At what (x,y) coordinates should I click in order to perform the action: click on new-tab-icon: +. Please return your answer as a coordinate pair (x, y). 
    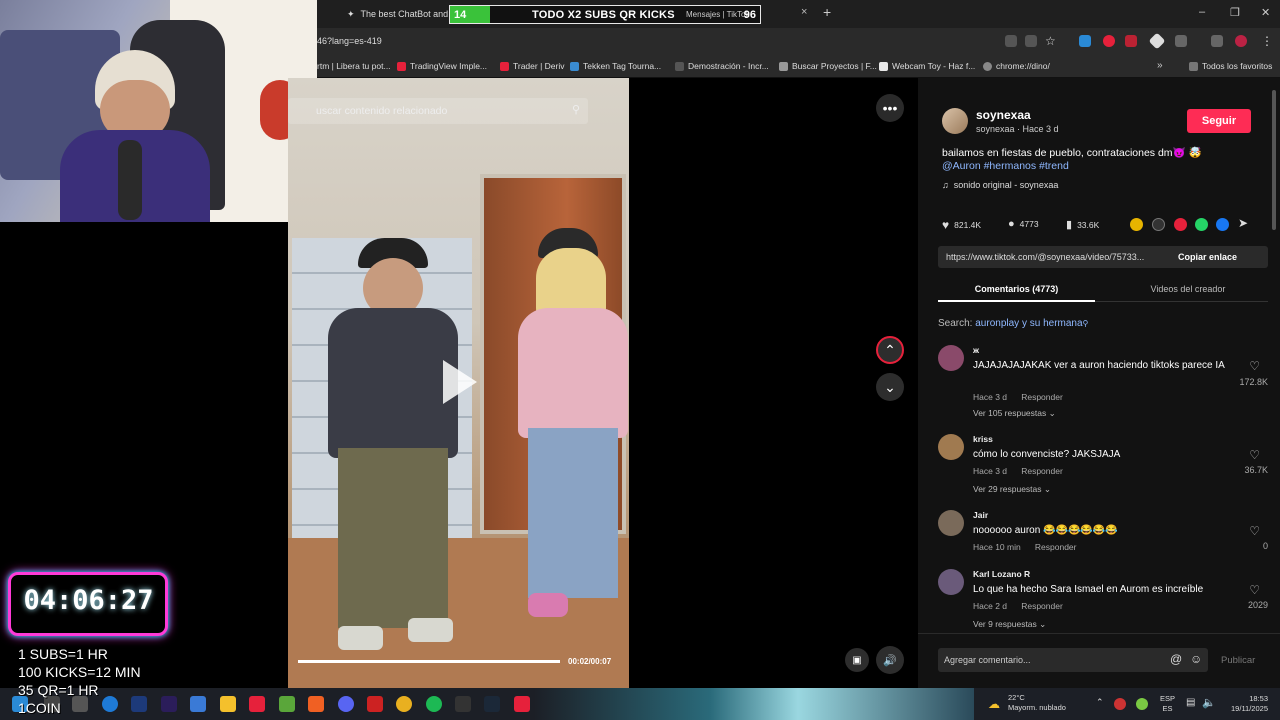
    Looking at the image, I should click on (827, 12).